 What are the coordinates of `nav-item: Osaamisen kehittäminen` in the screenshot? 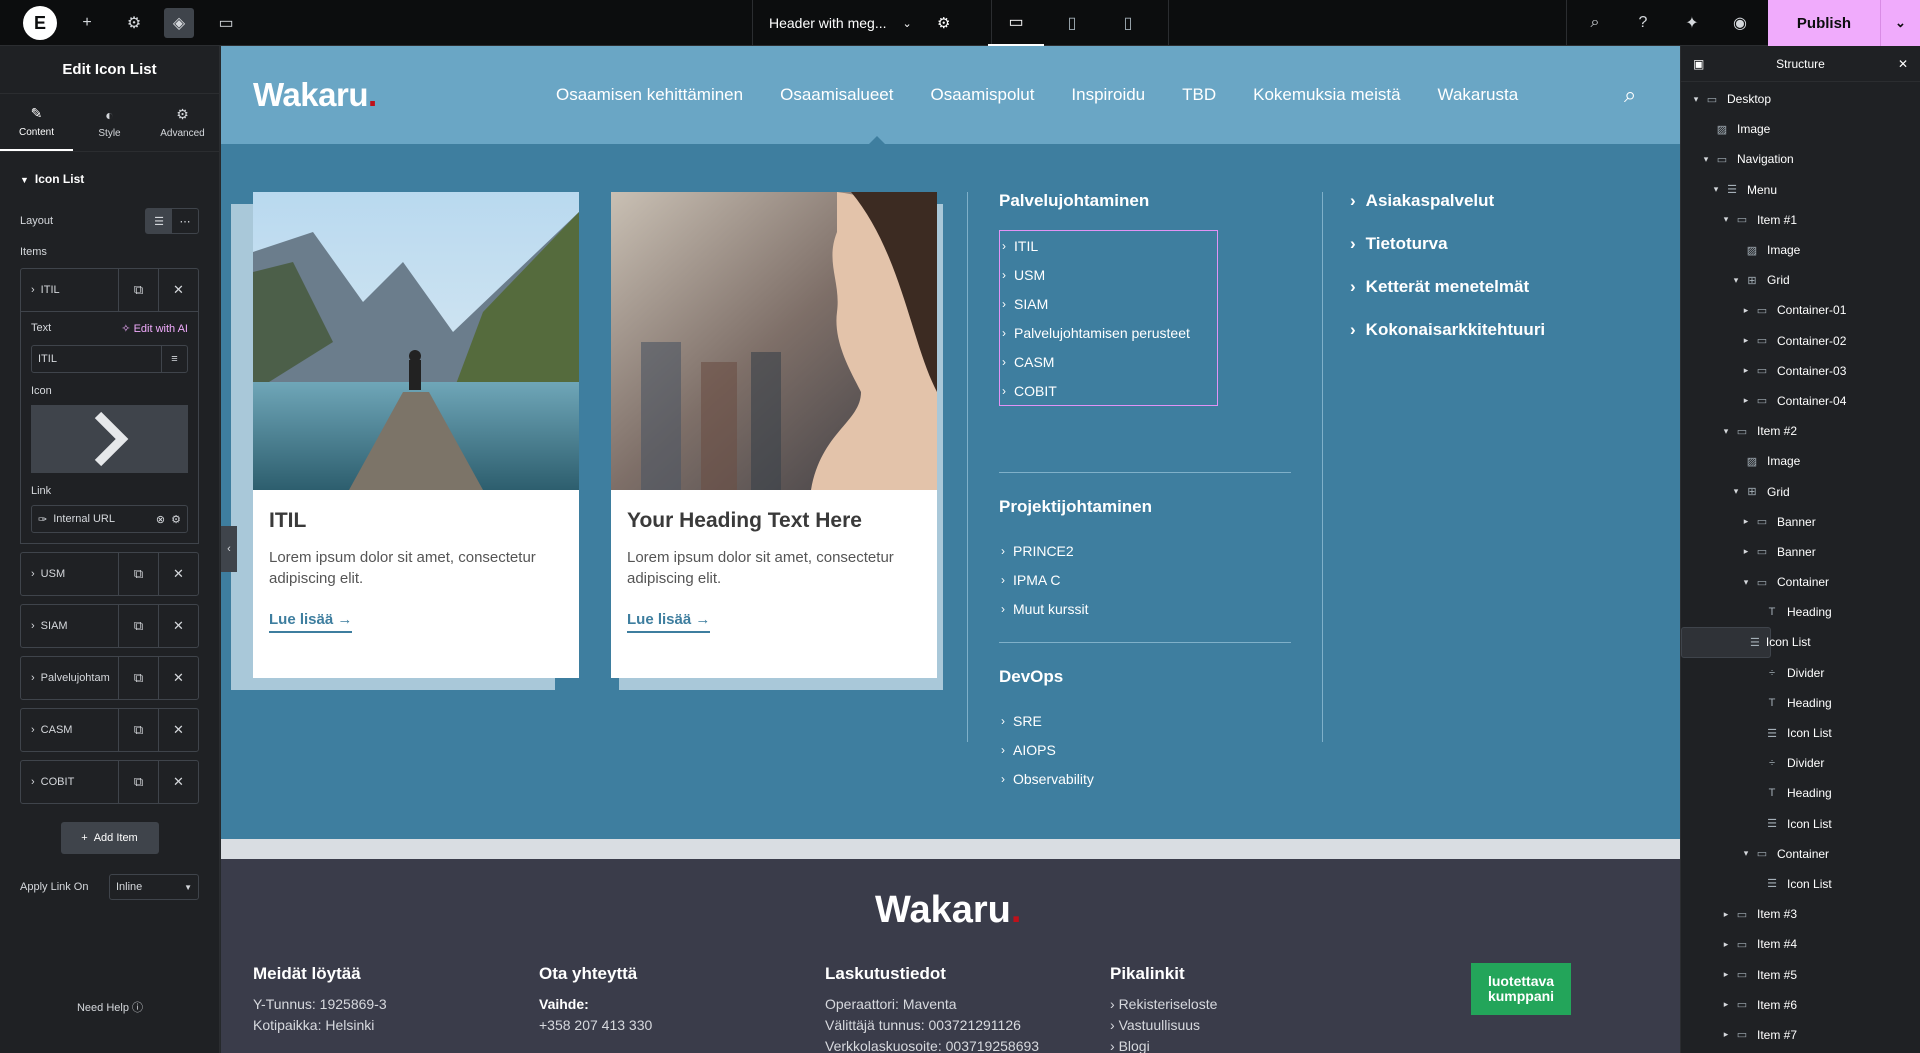 It's located at (649, 95).